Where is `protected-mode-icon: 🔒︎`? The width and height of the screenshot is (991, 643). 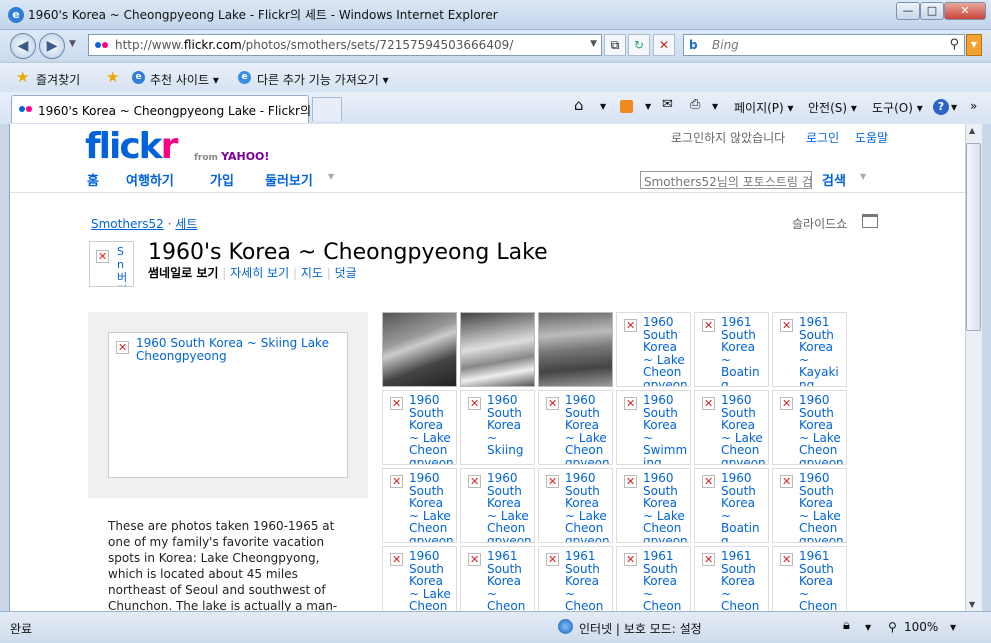 protected-mode-icon: 🔒︎ is located at coordinates (846, 625).